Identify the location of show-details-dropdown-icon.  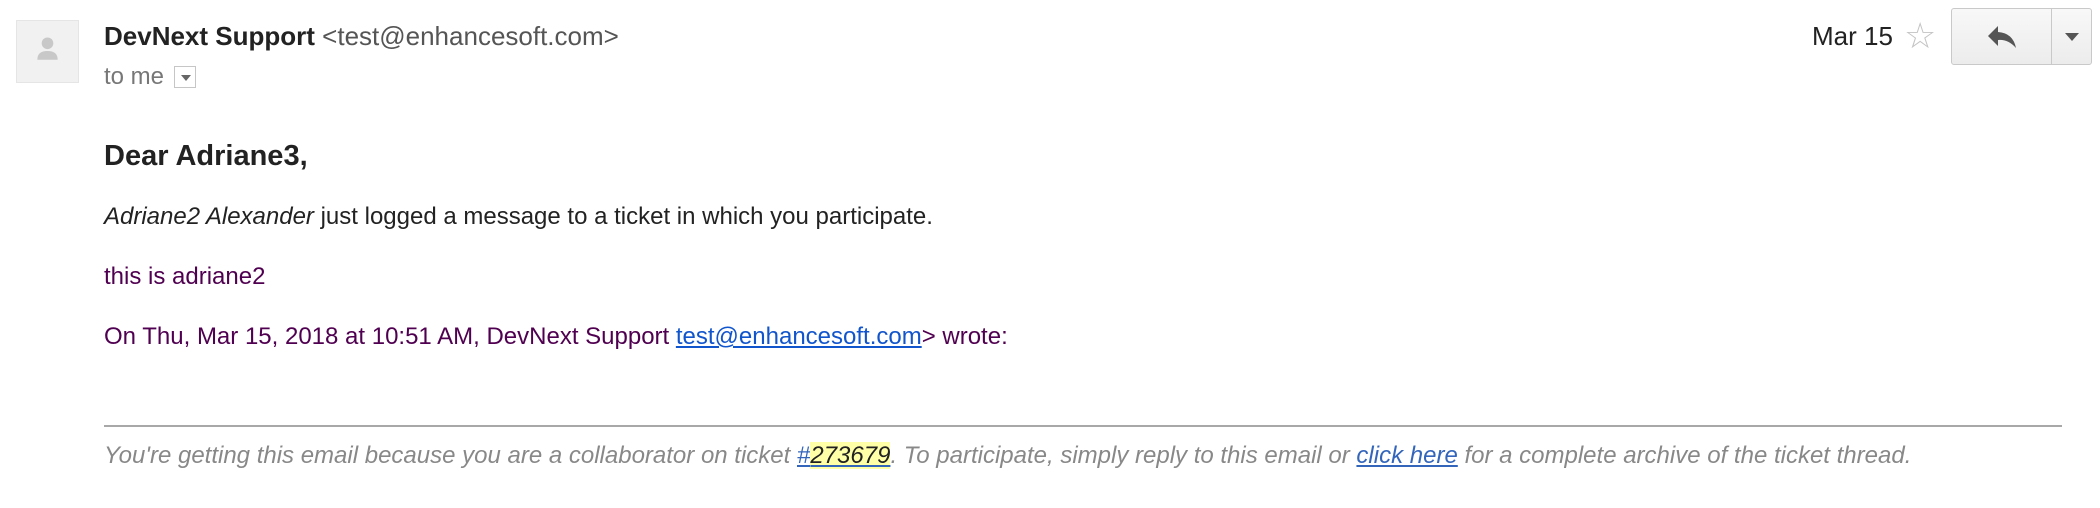
(185, 77).